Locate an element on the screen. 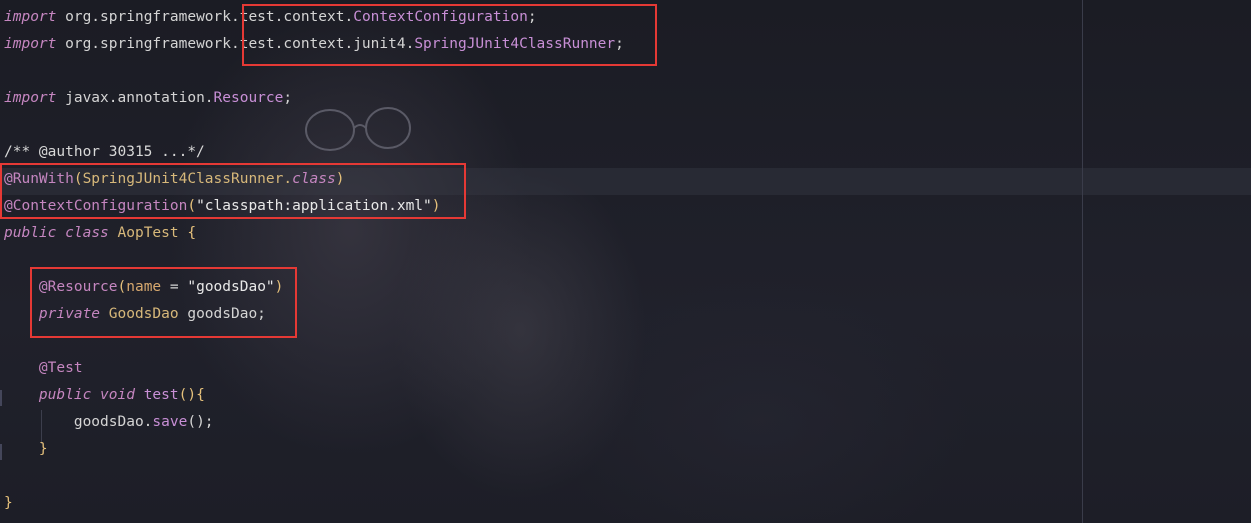  code-token: /** @author 30315 ...*/ is located at coordinates (104, 152).